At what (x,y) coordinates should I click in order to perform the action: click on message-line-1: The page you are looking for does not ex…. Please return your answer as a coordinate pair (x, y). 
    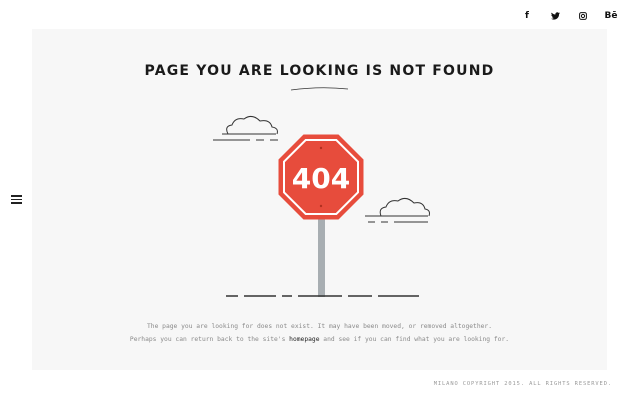
    Looking at the image, I should click on (319, 326).